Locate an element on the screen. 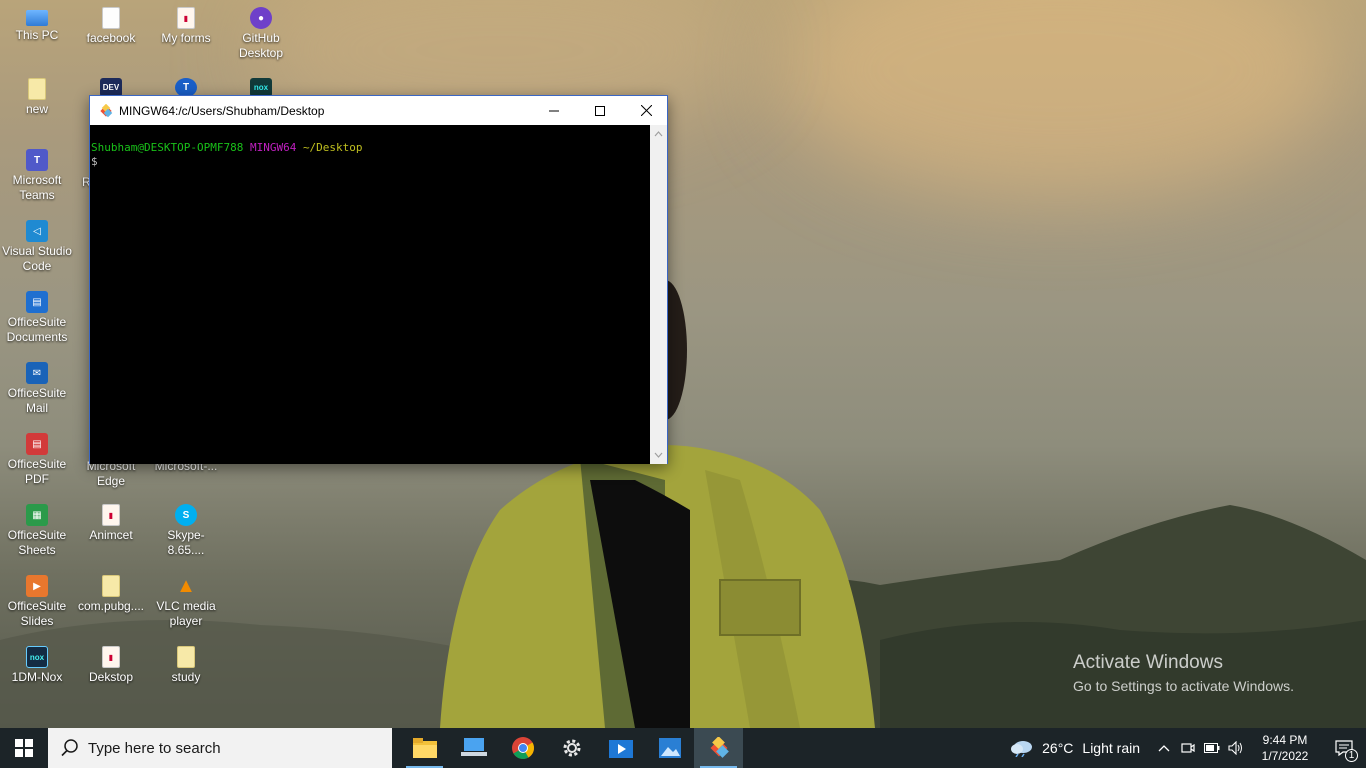 This screenshot has width=1366, height=768. desktop-icon-microsoft-teams: T Microsoft Teams is located at coordinates (37, 176).